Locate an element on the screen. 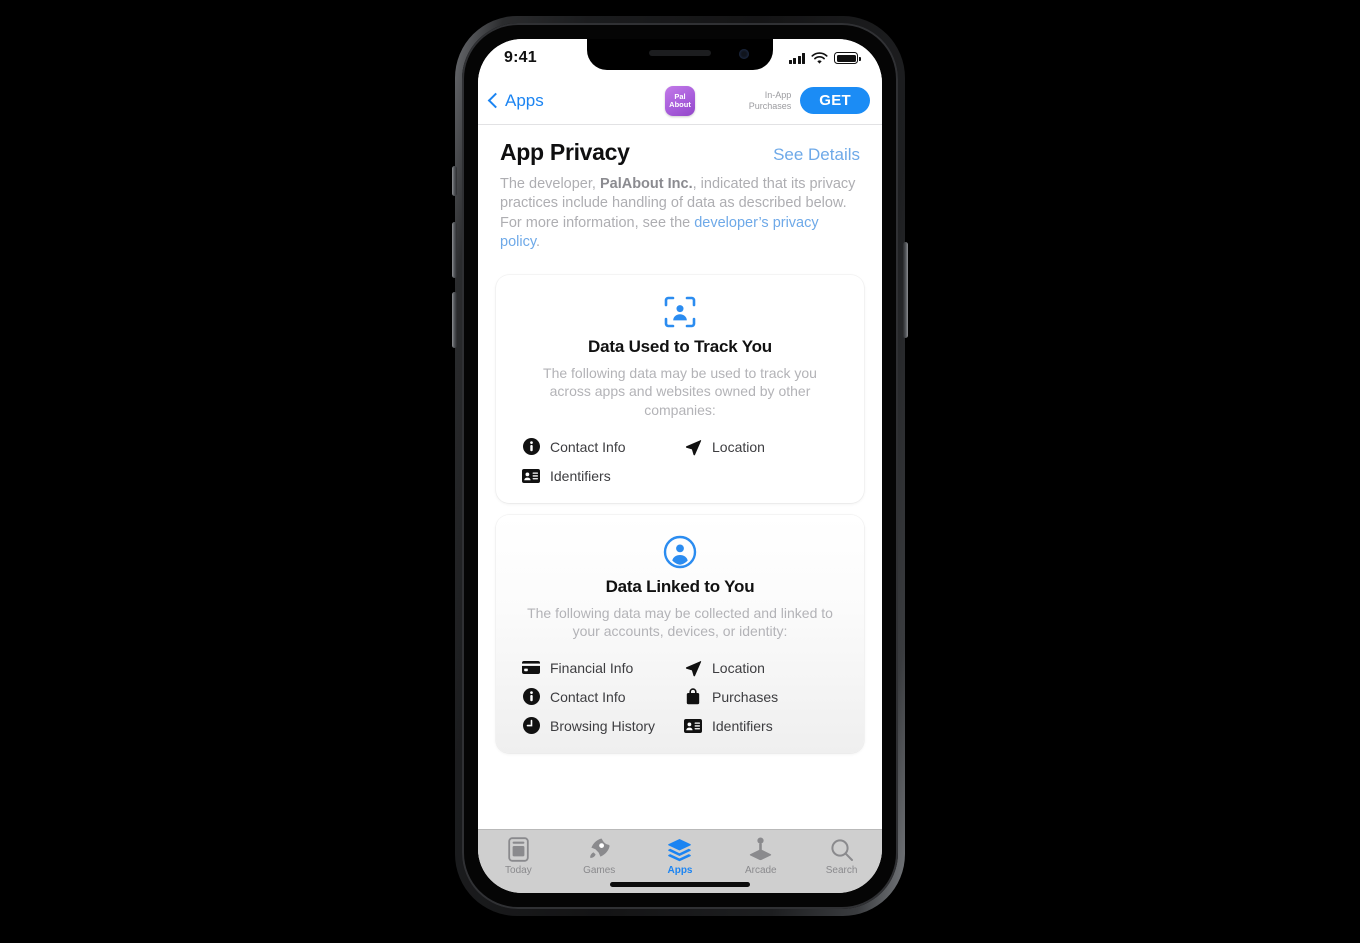 This screenshot has height=943, width=1360. cellular-bars-icon is located at coordinates (796, 58).